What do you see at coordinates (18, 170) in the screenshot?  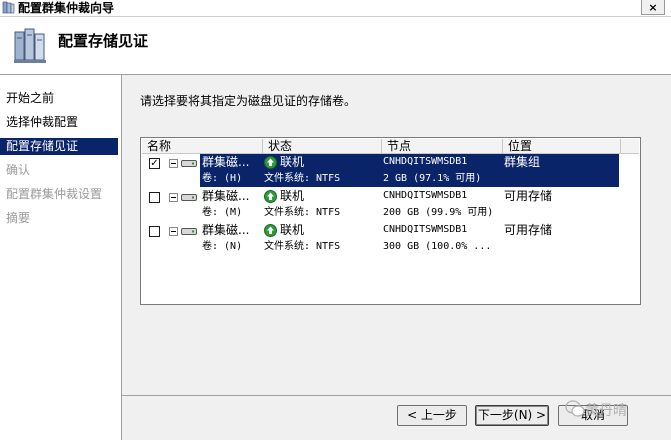 I see `nav-step-confirm: 确认` at bounding box center [18, 170].